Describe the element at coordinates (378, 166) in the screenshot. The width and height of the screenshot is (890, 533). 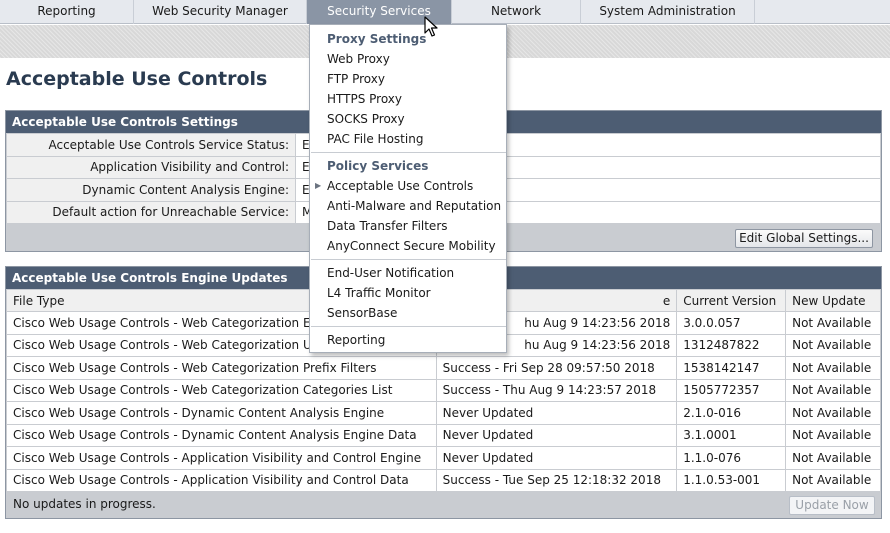
I see `menu-heading-policy-services: Policy Services` at that location.